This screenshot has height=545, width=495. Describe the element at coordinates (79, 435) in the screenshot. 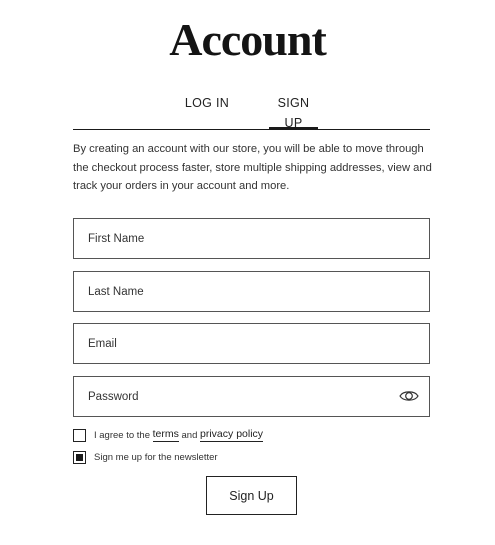

I see `terms-checkbox` at that location.